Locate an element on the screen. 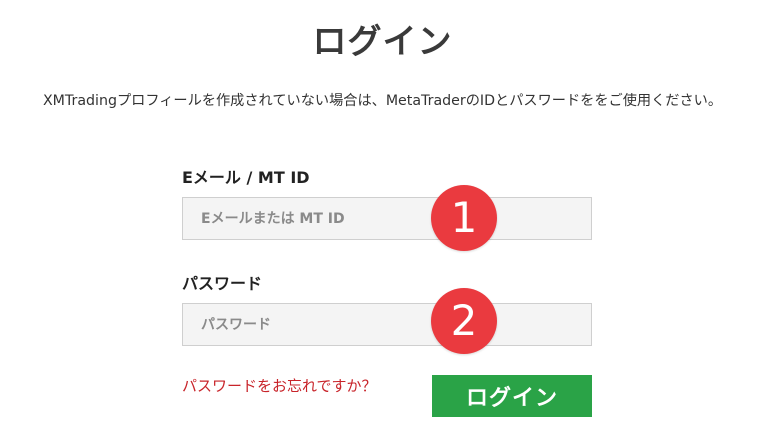 The image size is (765, 442). email-field is located at coordinates (387, 218).